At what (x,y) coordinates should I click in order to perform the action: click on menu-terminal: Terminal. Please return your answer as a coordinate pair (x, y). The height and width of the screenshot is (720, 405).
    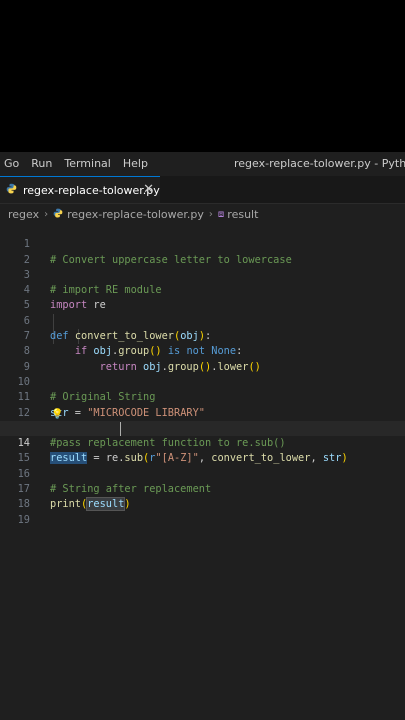
    Looking at the image, I should click on (87, 164).